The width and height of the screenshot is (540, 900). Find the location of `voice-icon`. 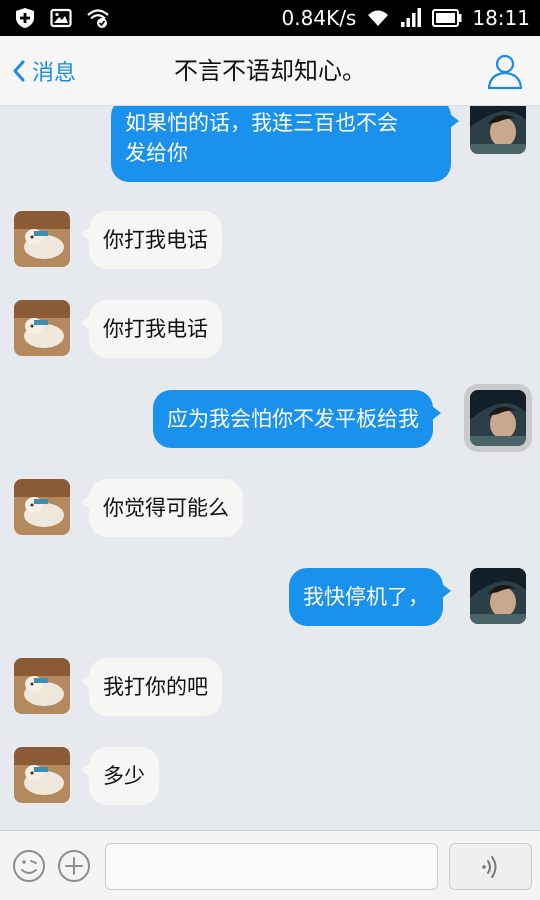

voice-icon is located at coordinates (488, 866).